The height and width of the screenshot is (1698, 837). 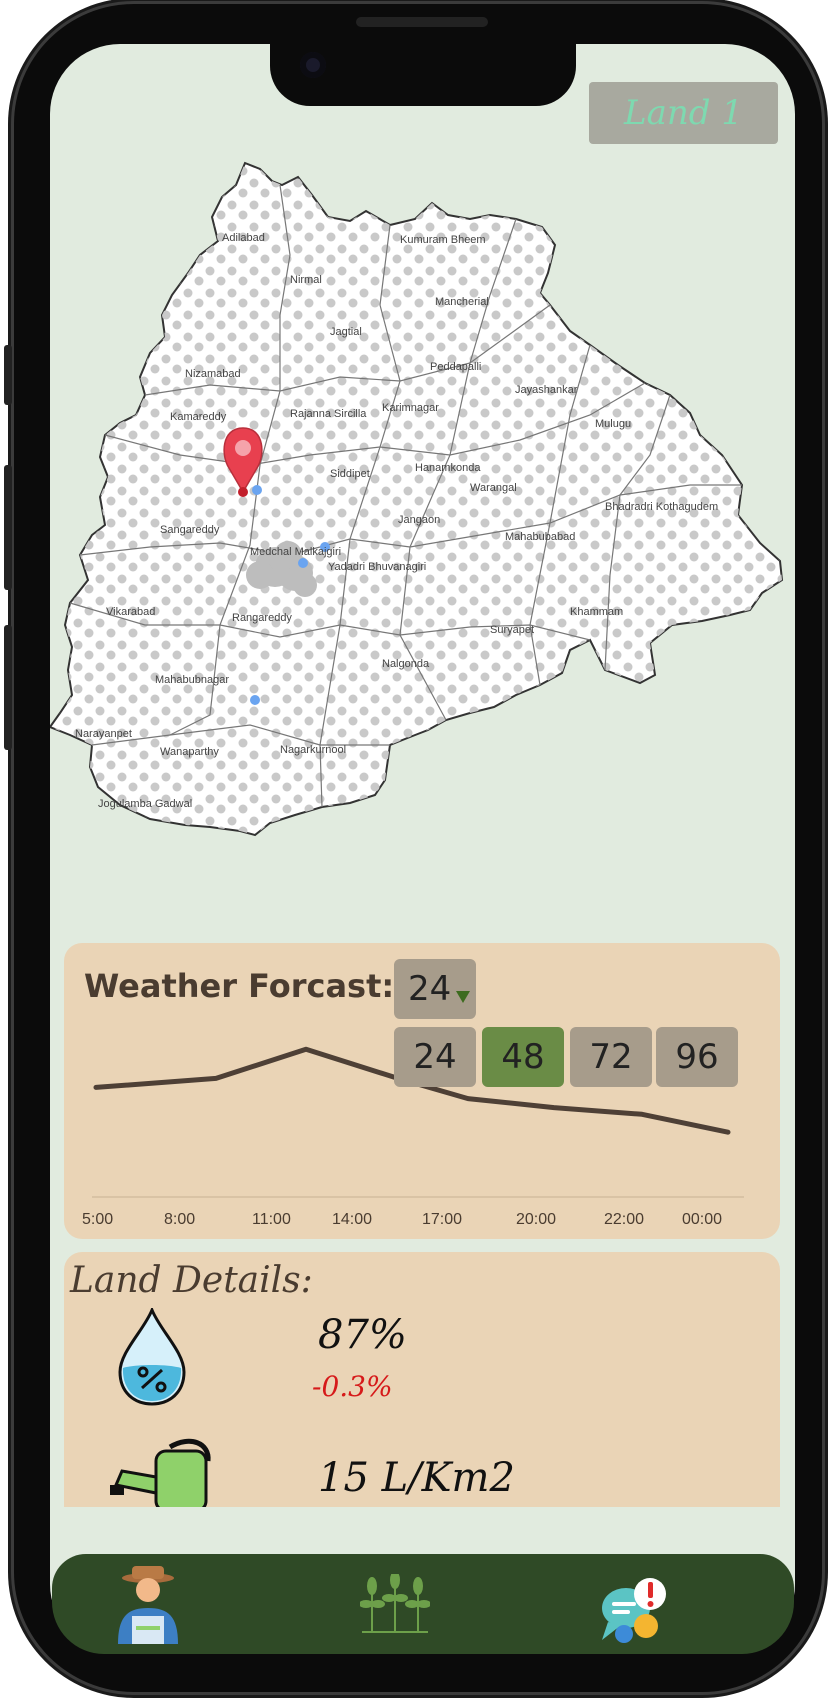 What do you see at coordinates (328, 414) in the screenshot?
I see `label-rajanna-sircilla: Rajanna Sircilla` at bounding box center [328, 414].